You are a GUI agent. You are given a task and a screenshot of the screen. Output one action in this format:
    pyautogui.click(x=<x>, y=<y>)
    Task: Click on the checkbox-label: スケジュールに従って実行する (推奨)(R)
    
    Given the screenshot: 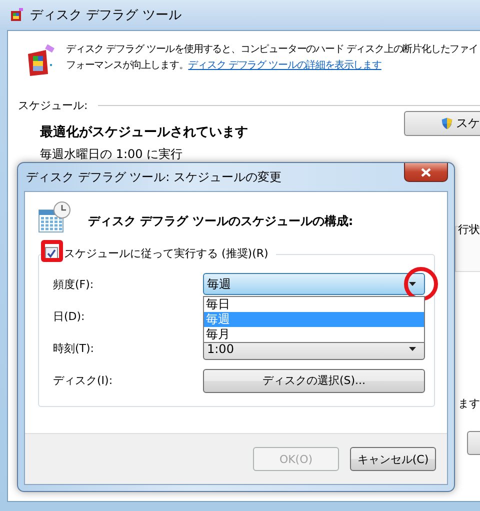 What is the action you would take?
    pyautogui.click(x=166, y=253)
    